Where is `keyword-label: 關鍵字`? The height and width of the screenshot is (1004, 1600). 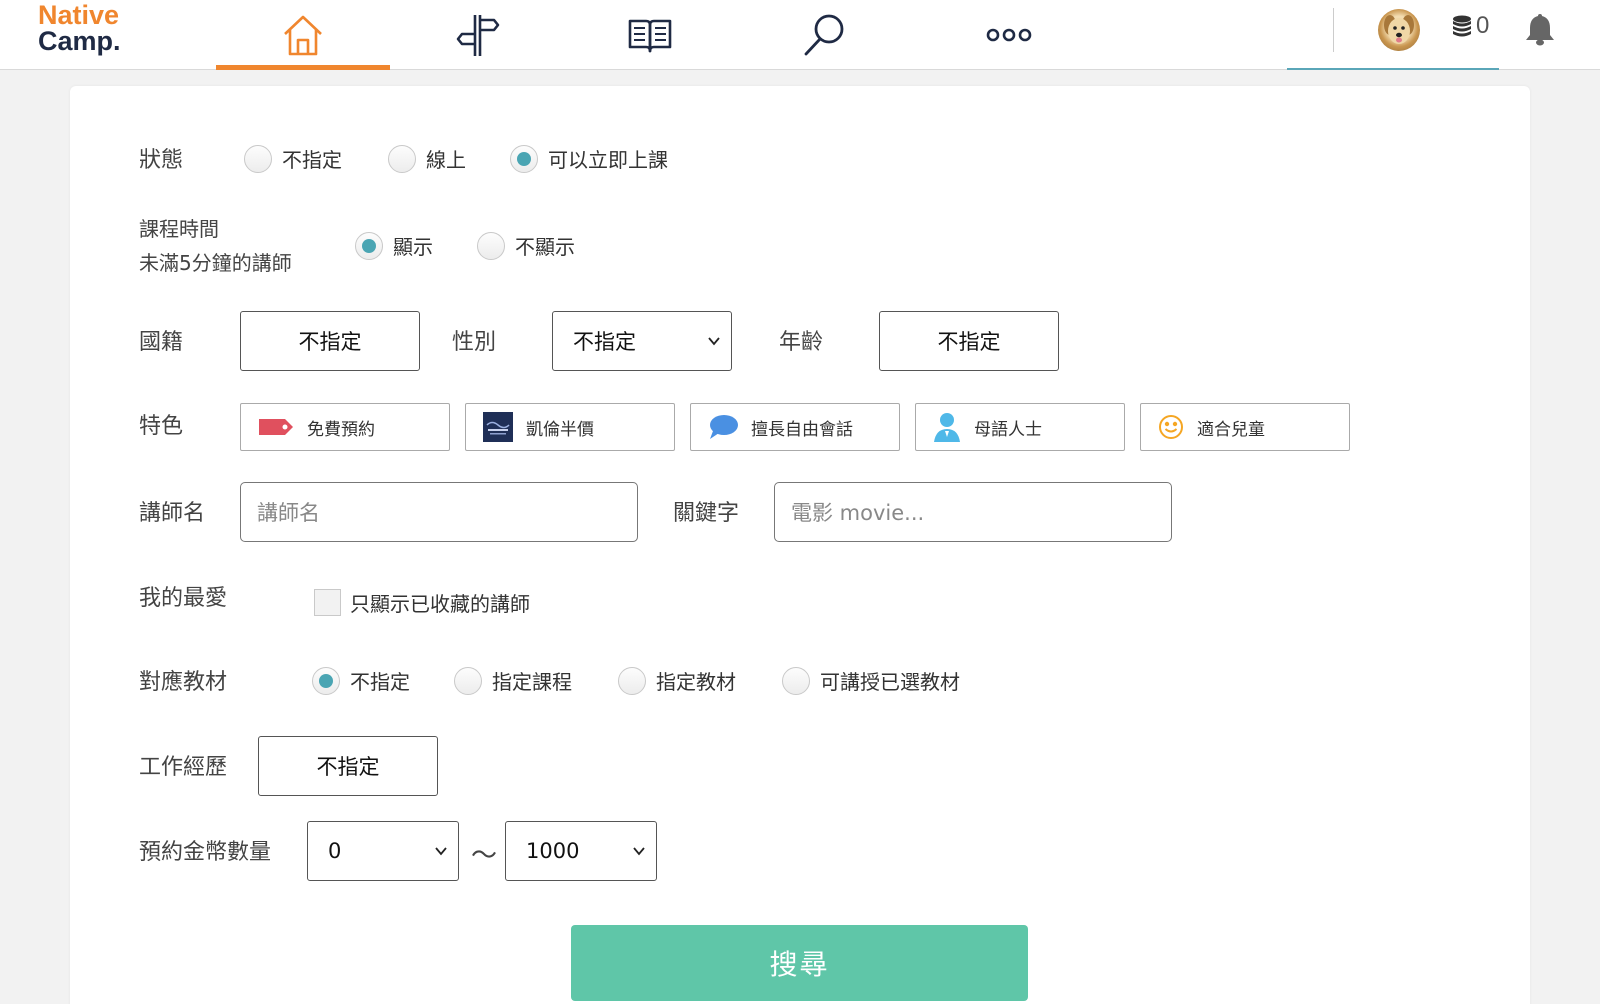
keyword-label: 關鍵字 is located at coordinates (706, 513).